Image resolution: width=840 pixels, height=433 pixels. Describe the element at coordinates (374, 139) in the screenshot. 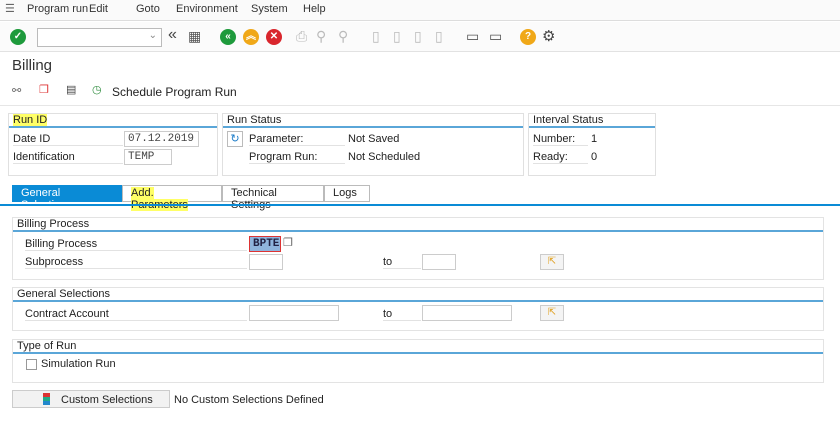

I see `parameter-value: Not Saved` at that location.